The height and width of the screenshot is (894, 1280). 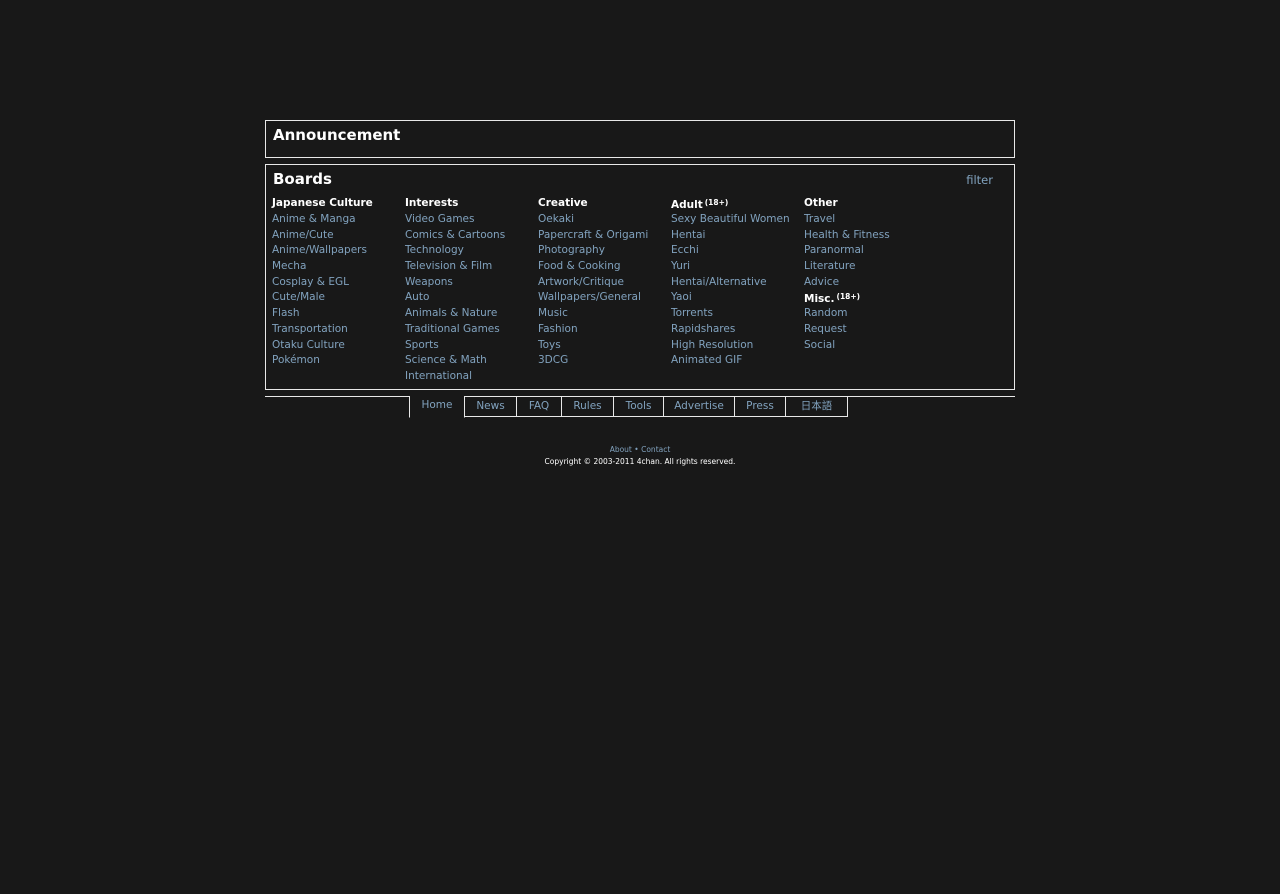 What do you see at coordinates (338, 314) in the screenshot?
I see `board-link-flash: Flash` at bounding box center [338, 314].